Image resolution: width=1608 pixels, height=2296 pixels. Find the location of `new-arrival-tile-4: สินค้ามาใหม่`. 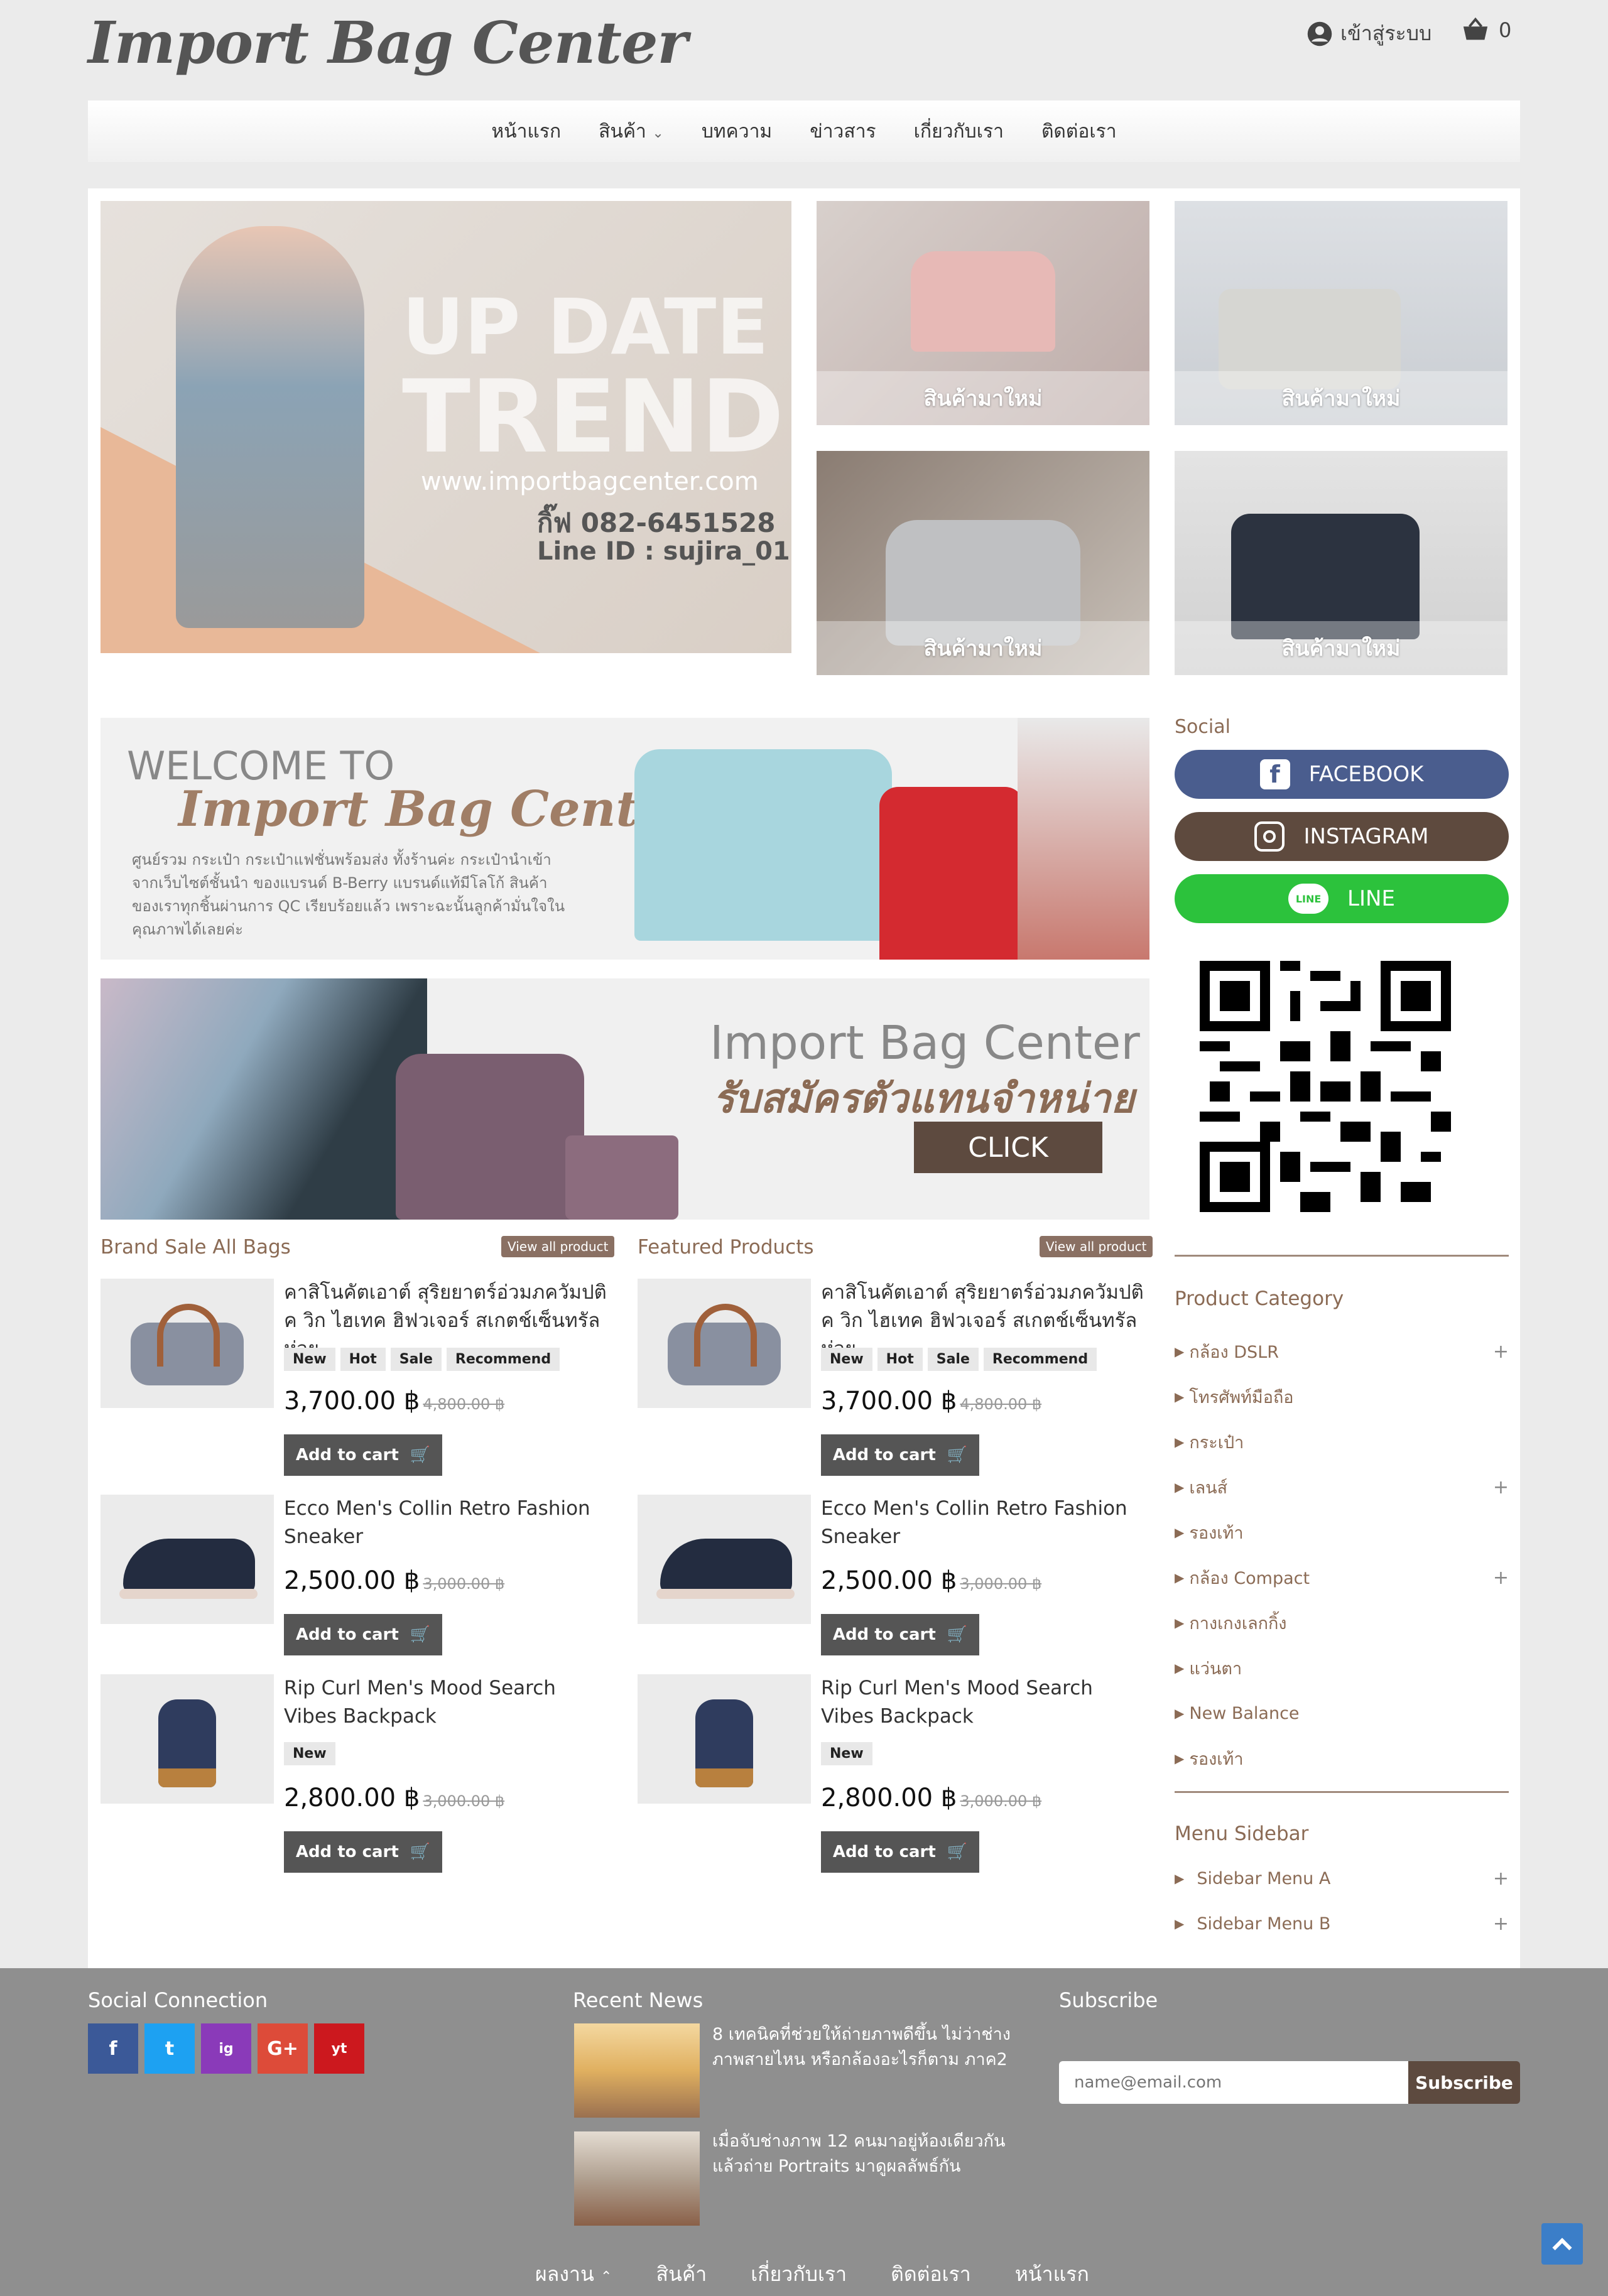

new-arrival-tile-4: สินค้ามาใหม่ is located at coordinates (1342, 563).